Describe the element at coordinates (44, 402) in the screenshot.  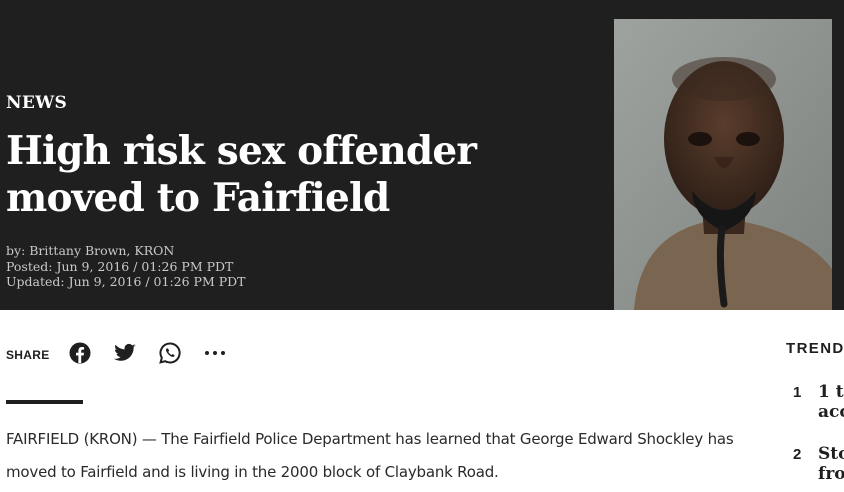
I see `section-divider` at that location.